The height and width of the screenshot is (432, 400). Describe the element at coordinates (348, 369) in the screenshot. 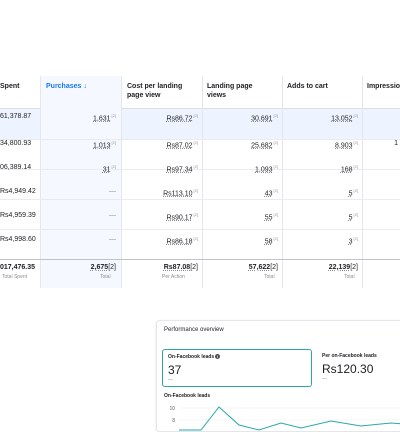

I see `metric-value: Rs120.30` at that location.